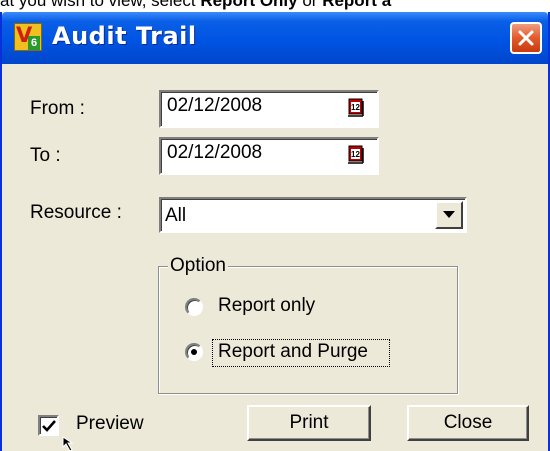 The height and width of the screenshot is (451, 550). Describe the element at coordinates (526, 38) in the screenshot. I see `close-icon` at that location.